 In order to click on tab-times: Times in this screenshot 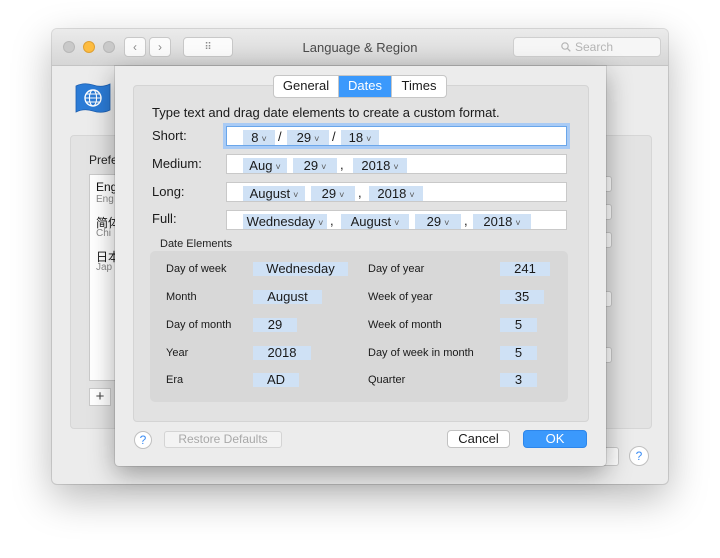, I will do `click(418, 86)`.